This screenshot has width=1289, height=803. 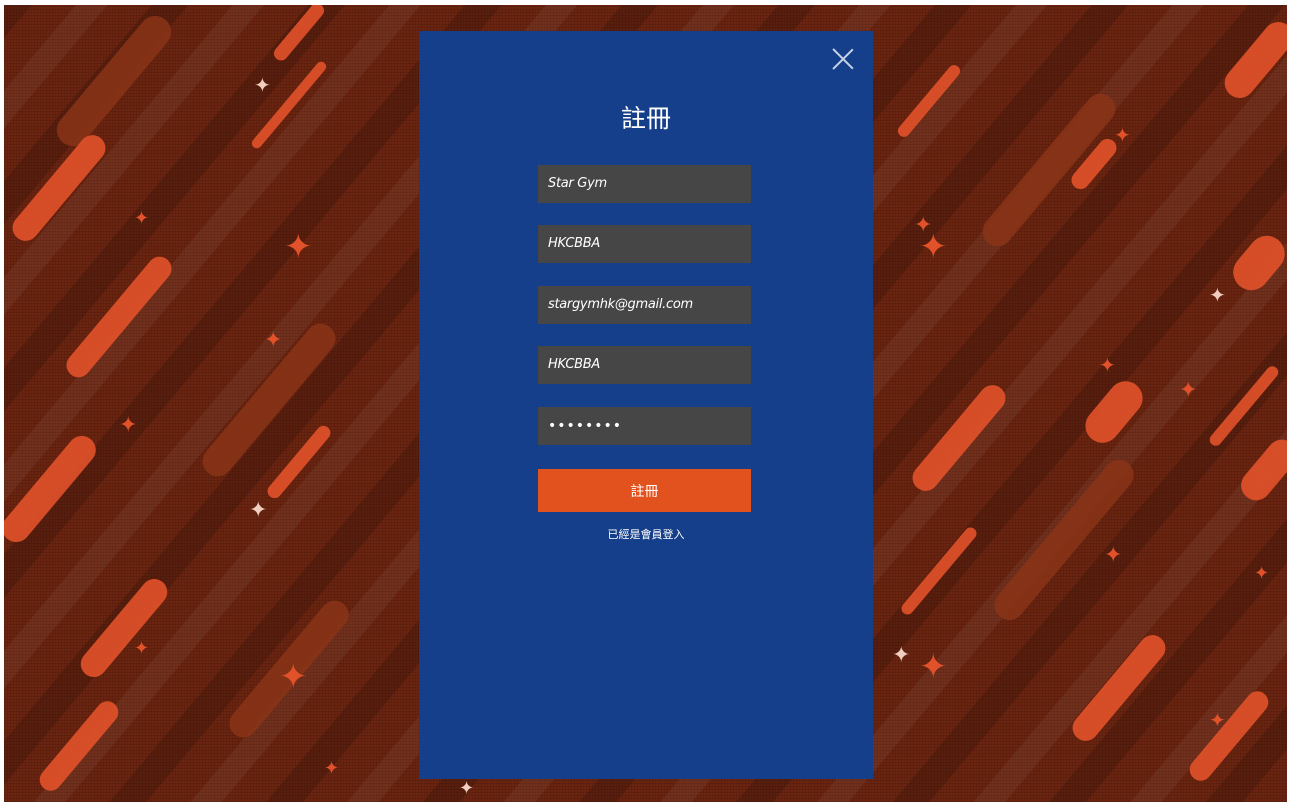 What do you see at coordinates (644, 426) in the screenshot?
I see `password-input: ••••••••` at bounding box center [644, 426].